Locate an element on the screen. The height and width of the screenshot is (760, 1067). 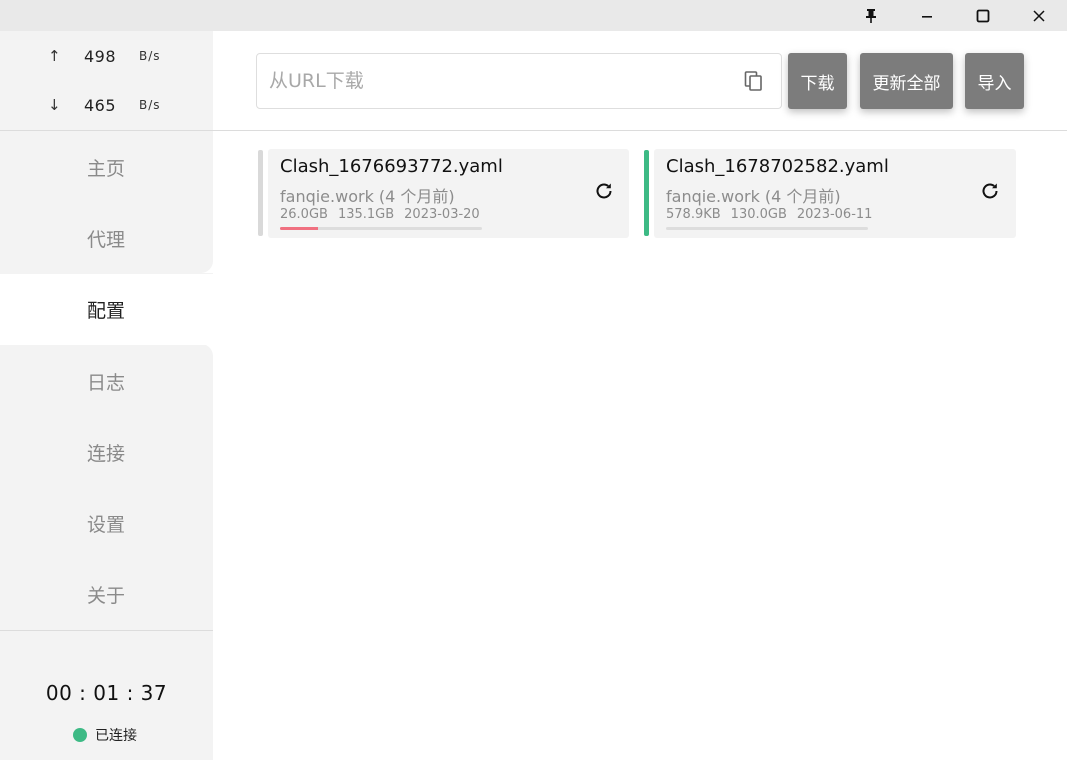
close-button is located at coordinates (1039, 15).